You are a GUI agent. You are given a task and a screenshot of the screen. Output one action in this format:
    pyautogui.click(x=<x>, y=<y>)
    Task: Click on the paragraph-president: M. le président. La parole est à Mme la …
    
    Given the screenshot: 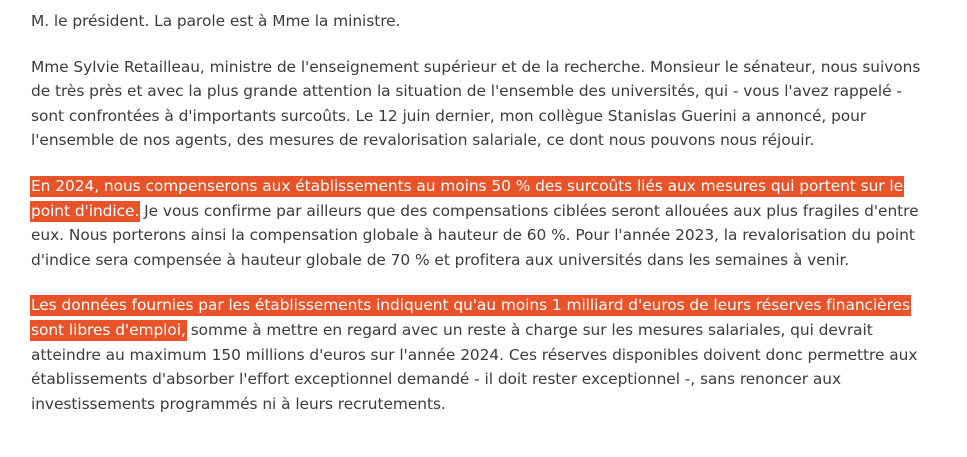 What is the action you would take?
    pyautogui.click(x=483, y=21)
    